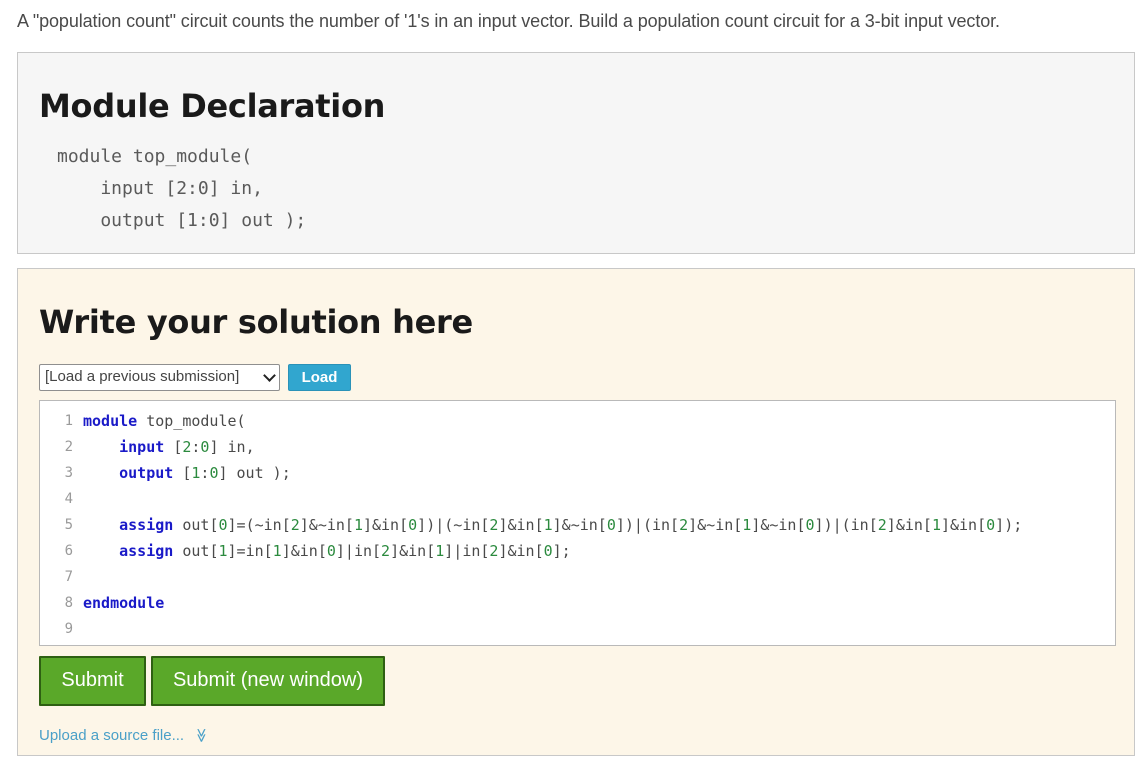 Image resolution: width=1142 pixels, height=764 pixels. I want to click on line-number: 2, so click(68, 447).